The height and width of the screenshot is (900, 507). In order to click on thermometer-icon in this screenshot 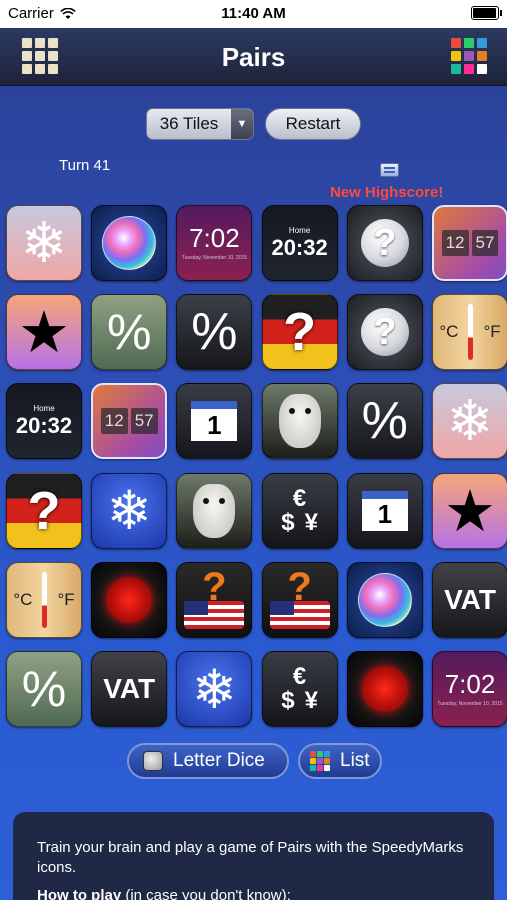, I will do `click(45, 599)`.